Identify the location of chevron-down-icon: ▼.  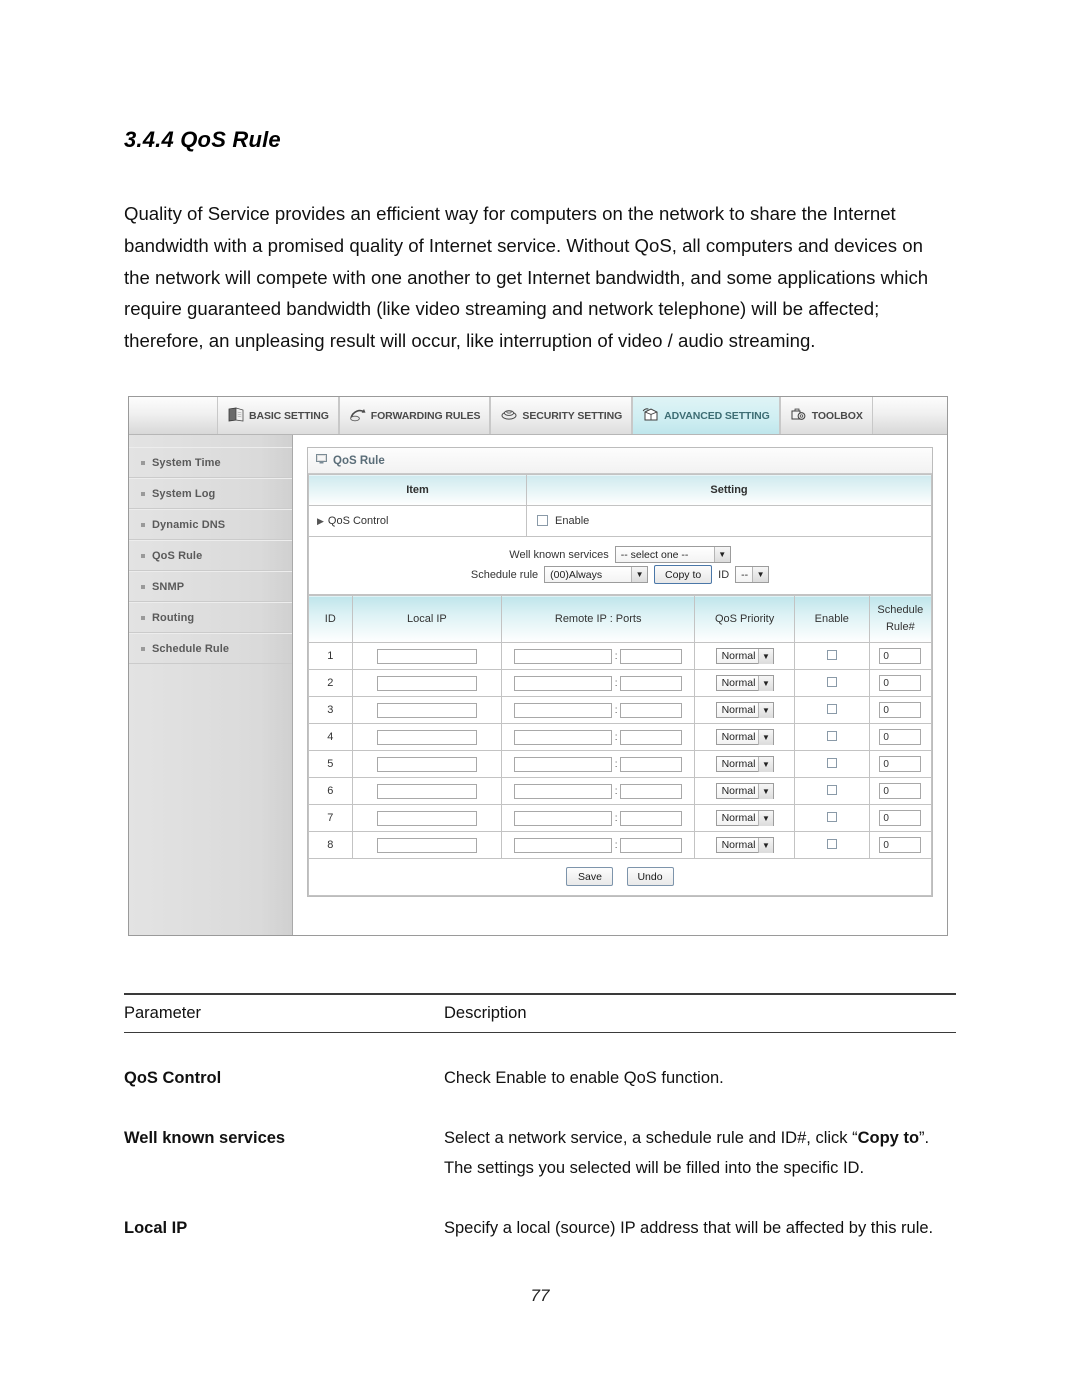
(765, 818).